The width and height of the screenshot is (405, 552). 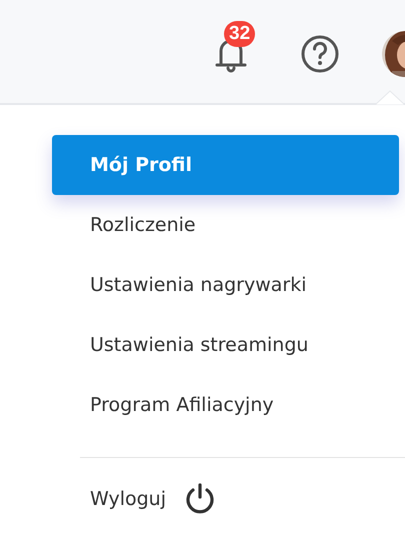 I want to click on logout-button: Wyloguj, so click(x=138, y=499).